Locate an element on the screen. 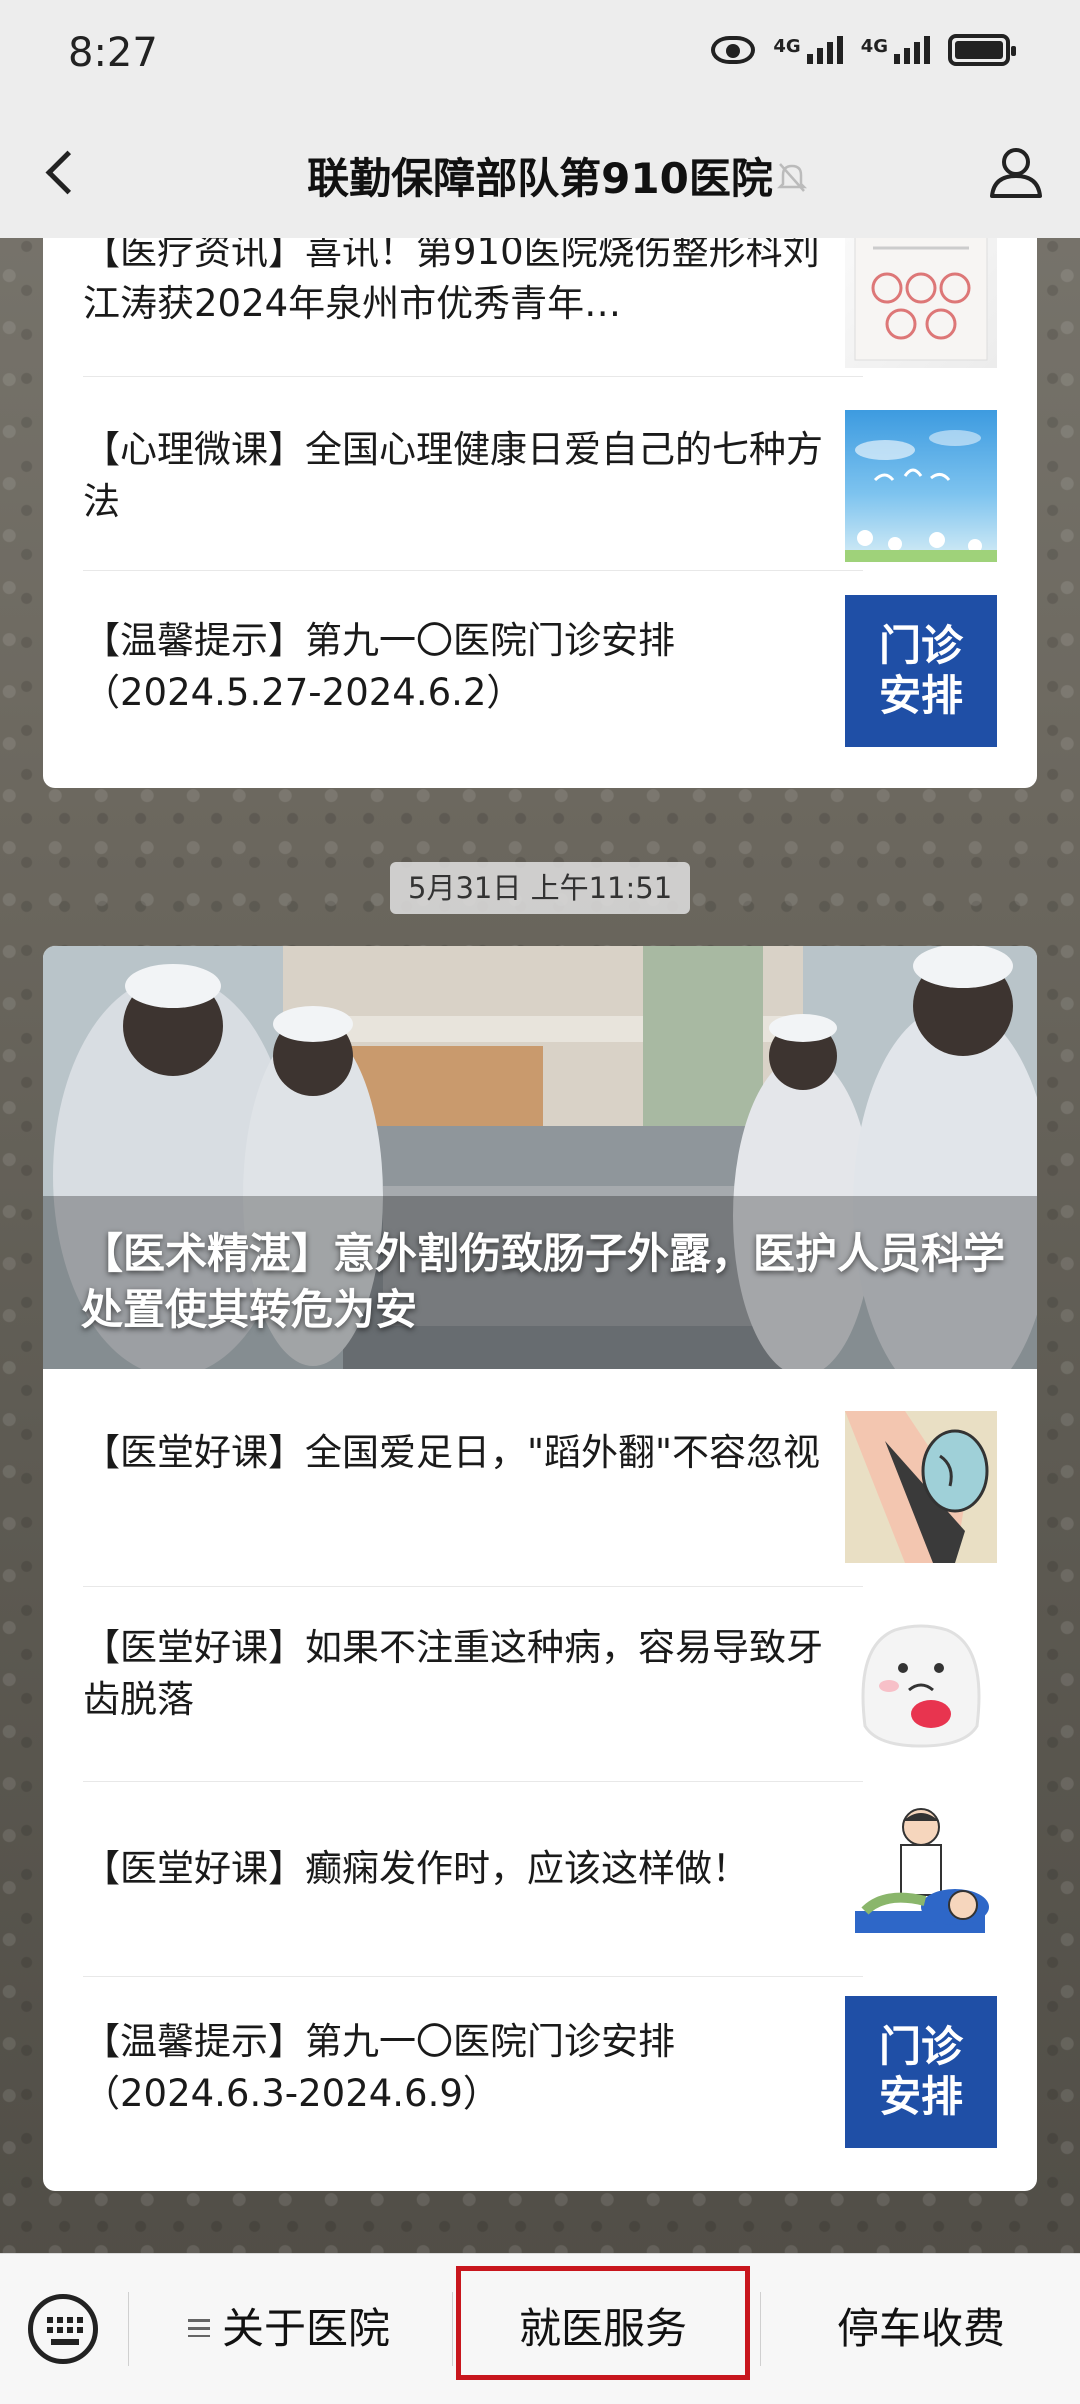  eye-icon is located at coordinates (733, 50).